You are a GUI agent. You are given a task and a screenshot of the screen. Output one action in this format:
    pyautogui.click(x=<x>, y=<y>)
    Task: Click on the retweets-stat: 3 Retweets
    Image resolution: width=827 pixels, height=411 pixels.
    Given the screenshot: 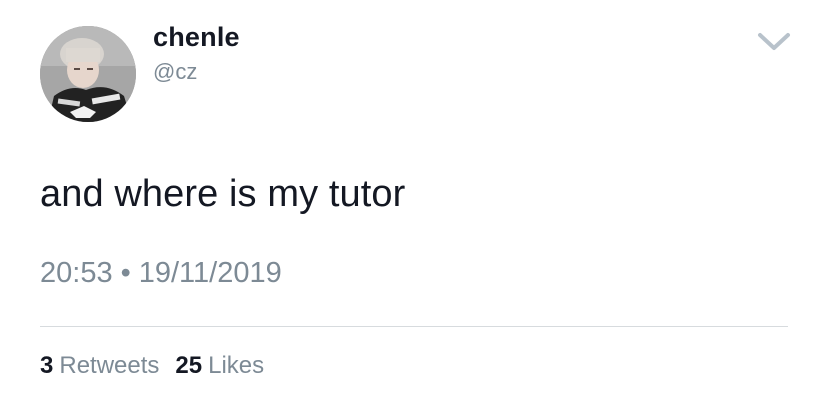 What is the action you would take?
    pyautogui.click(x=99, y=365)
    